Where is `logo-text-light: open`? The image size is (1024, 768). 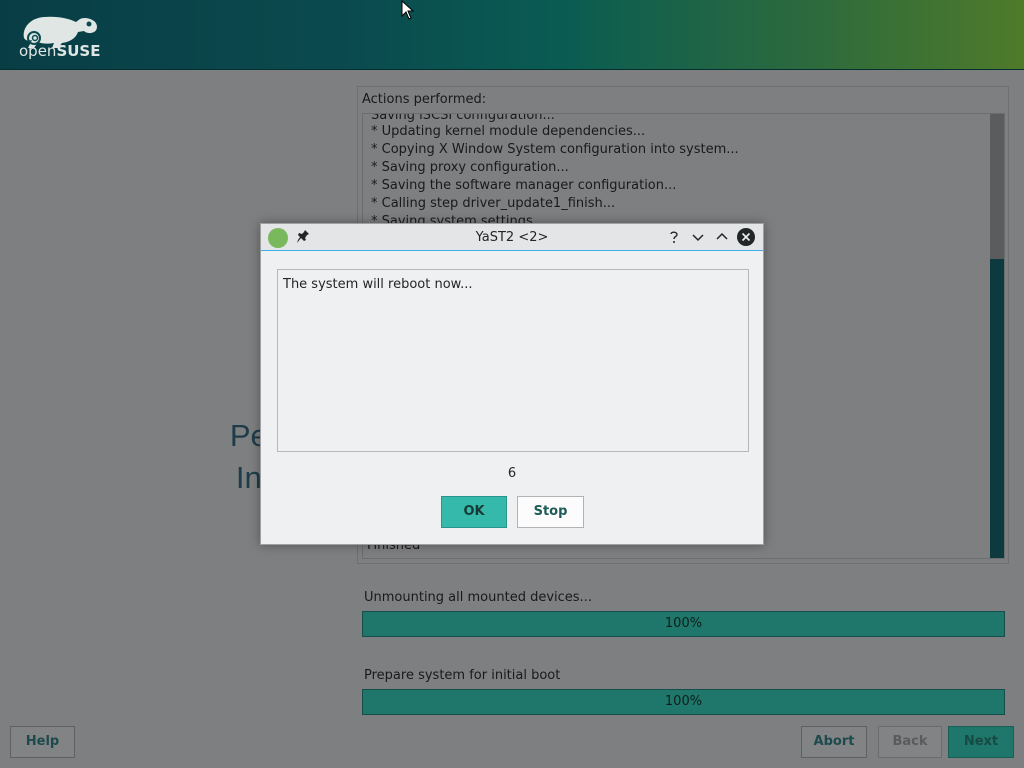 logo-text-light: open is located at coordinates (38, 51).